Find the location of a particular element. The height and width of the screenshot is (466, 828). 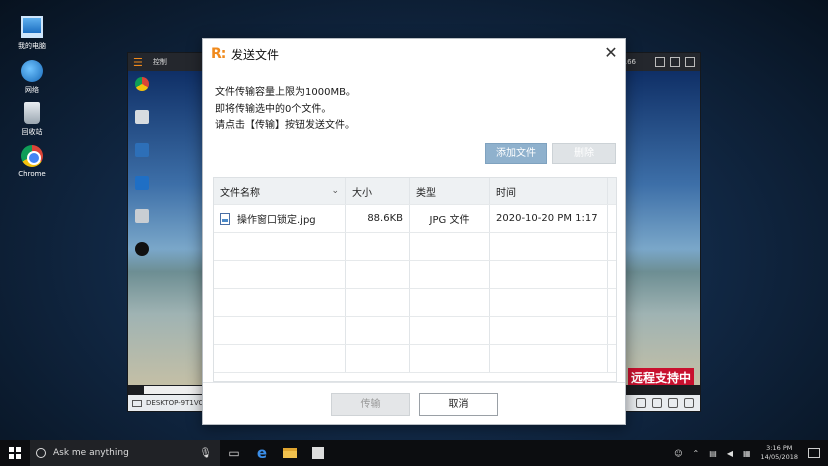

keyboard-icon: ▦ is located at coordinates (747, 453).